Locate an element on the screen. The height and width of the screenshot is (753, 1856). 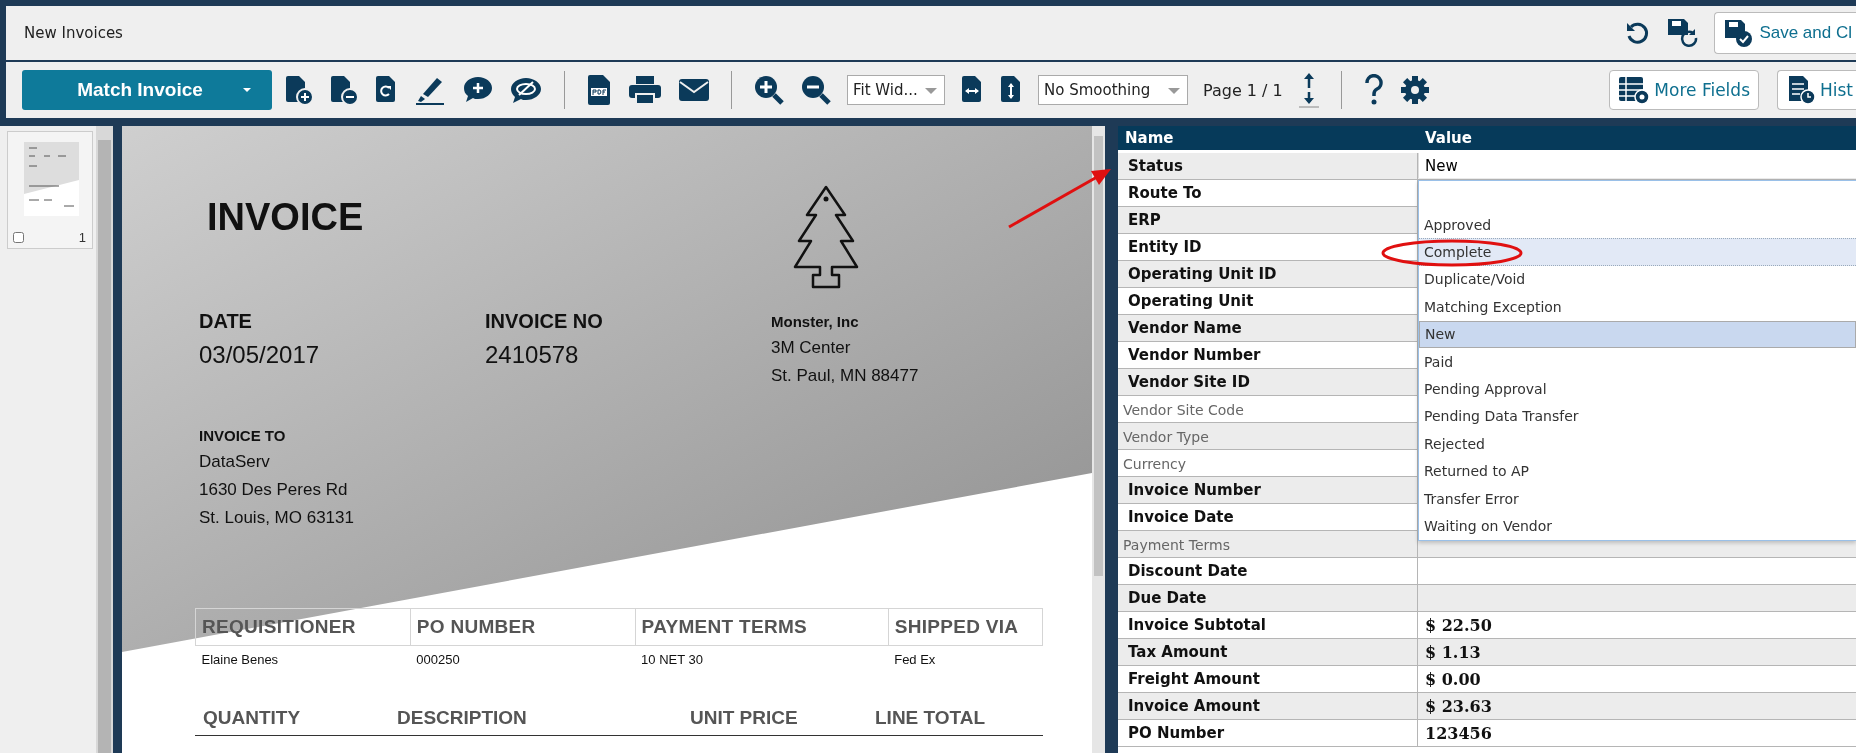
column-header: UNIT PRICE is located at coordinates (744, 718).